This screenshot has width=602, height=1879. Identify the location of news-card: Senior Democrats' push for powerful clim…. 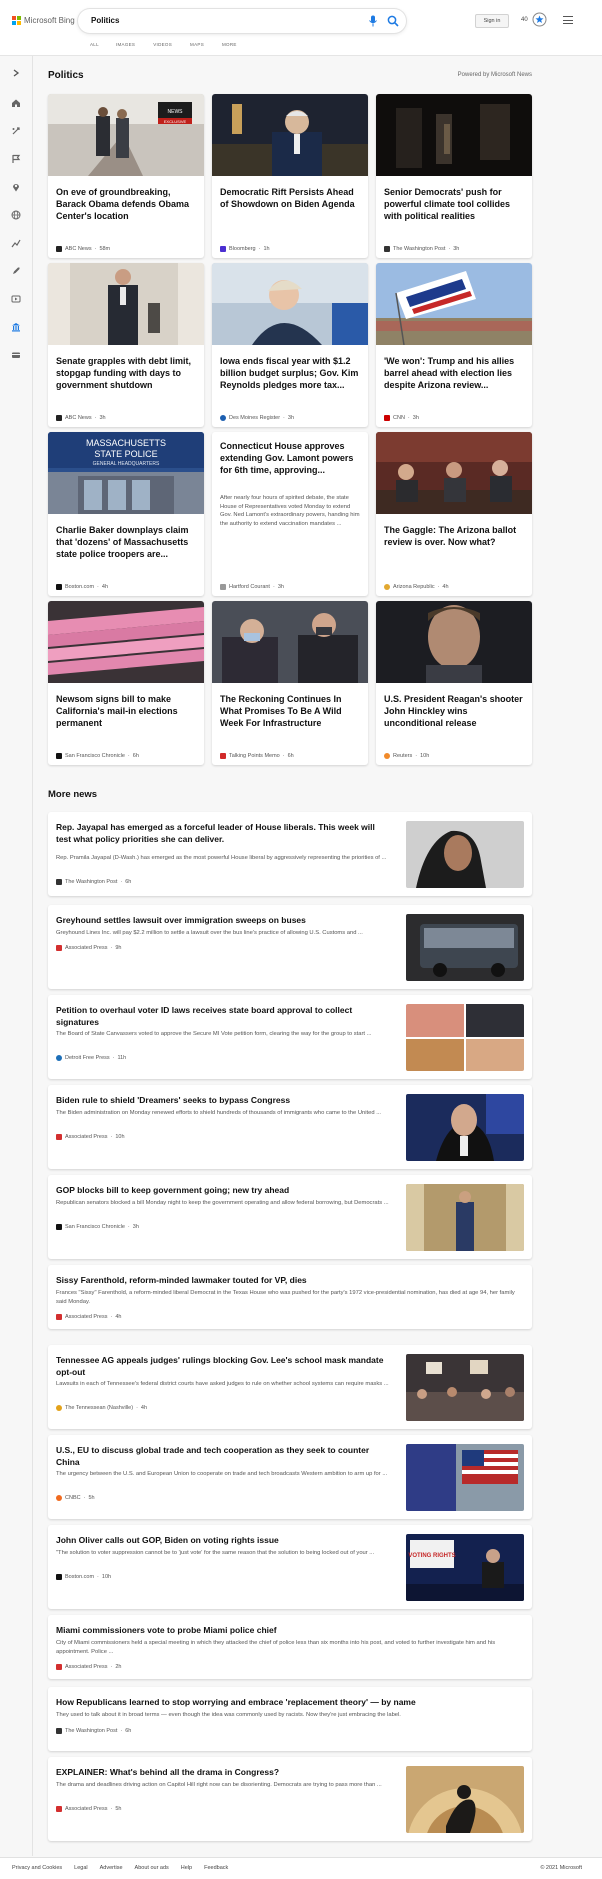
(454, 176).